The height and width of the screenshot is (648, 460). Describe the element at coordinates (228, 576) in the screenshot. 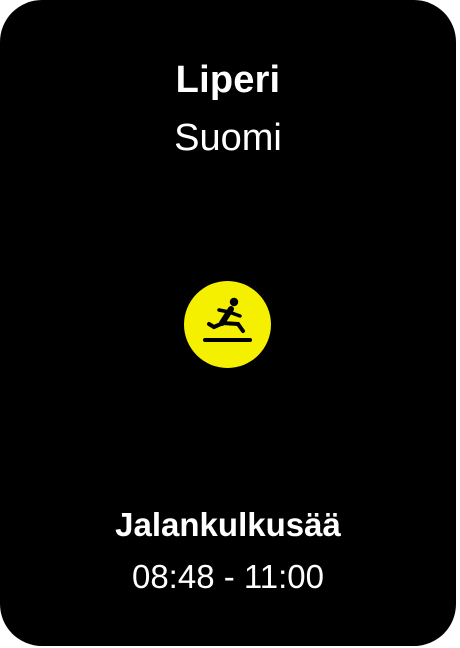

I see `warning-time-range: 08:48 - 11:00` at that location.